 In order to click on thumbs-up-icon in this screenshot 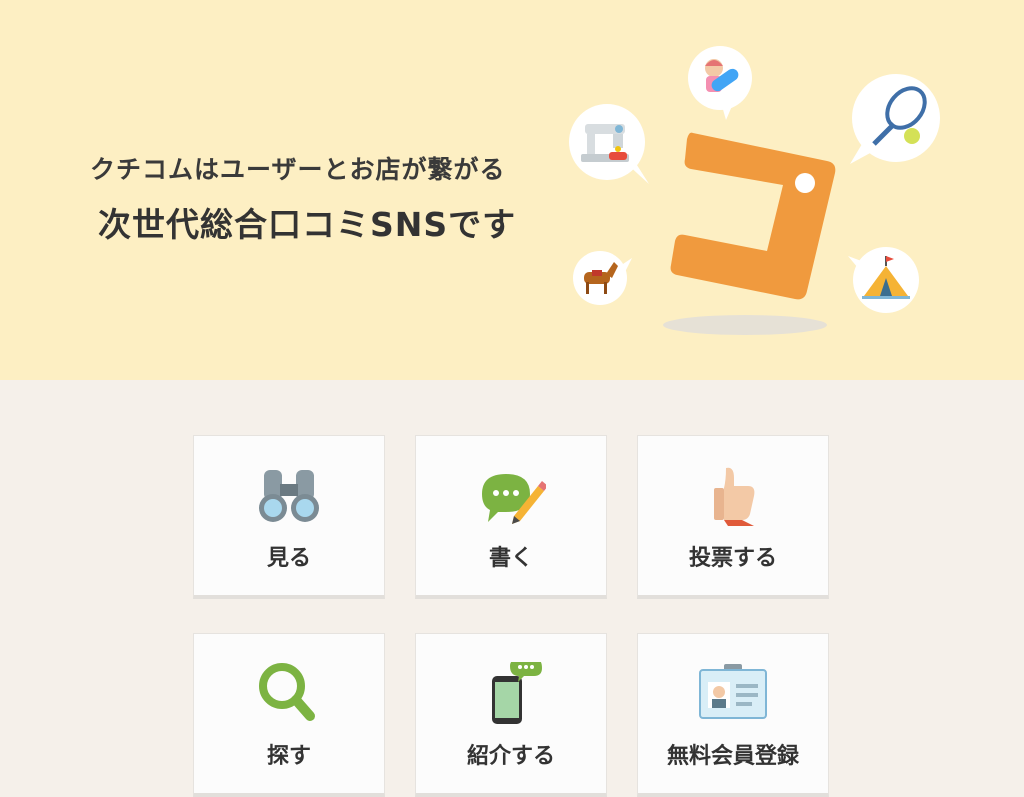, I will do `click(734, 496)`.